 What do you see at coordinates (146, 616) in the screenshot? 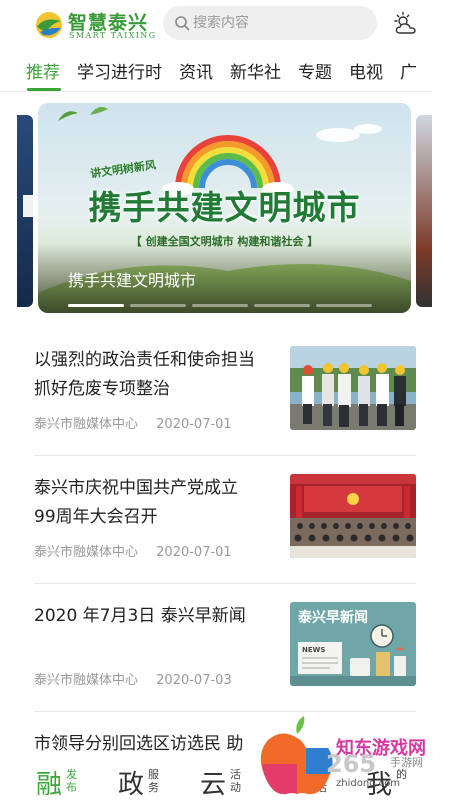
I see `news-title: 2020 年7月3日 泰兴早新闻` at bounding box center [146, 616].